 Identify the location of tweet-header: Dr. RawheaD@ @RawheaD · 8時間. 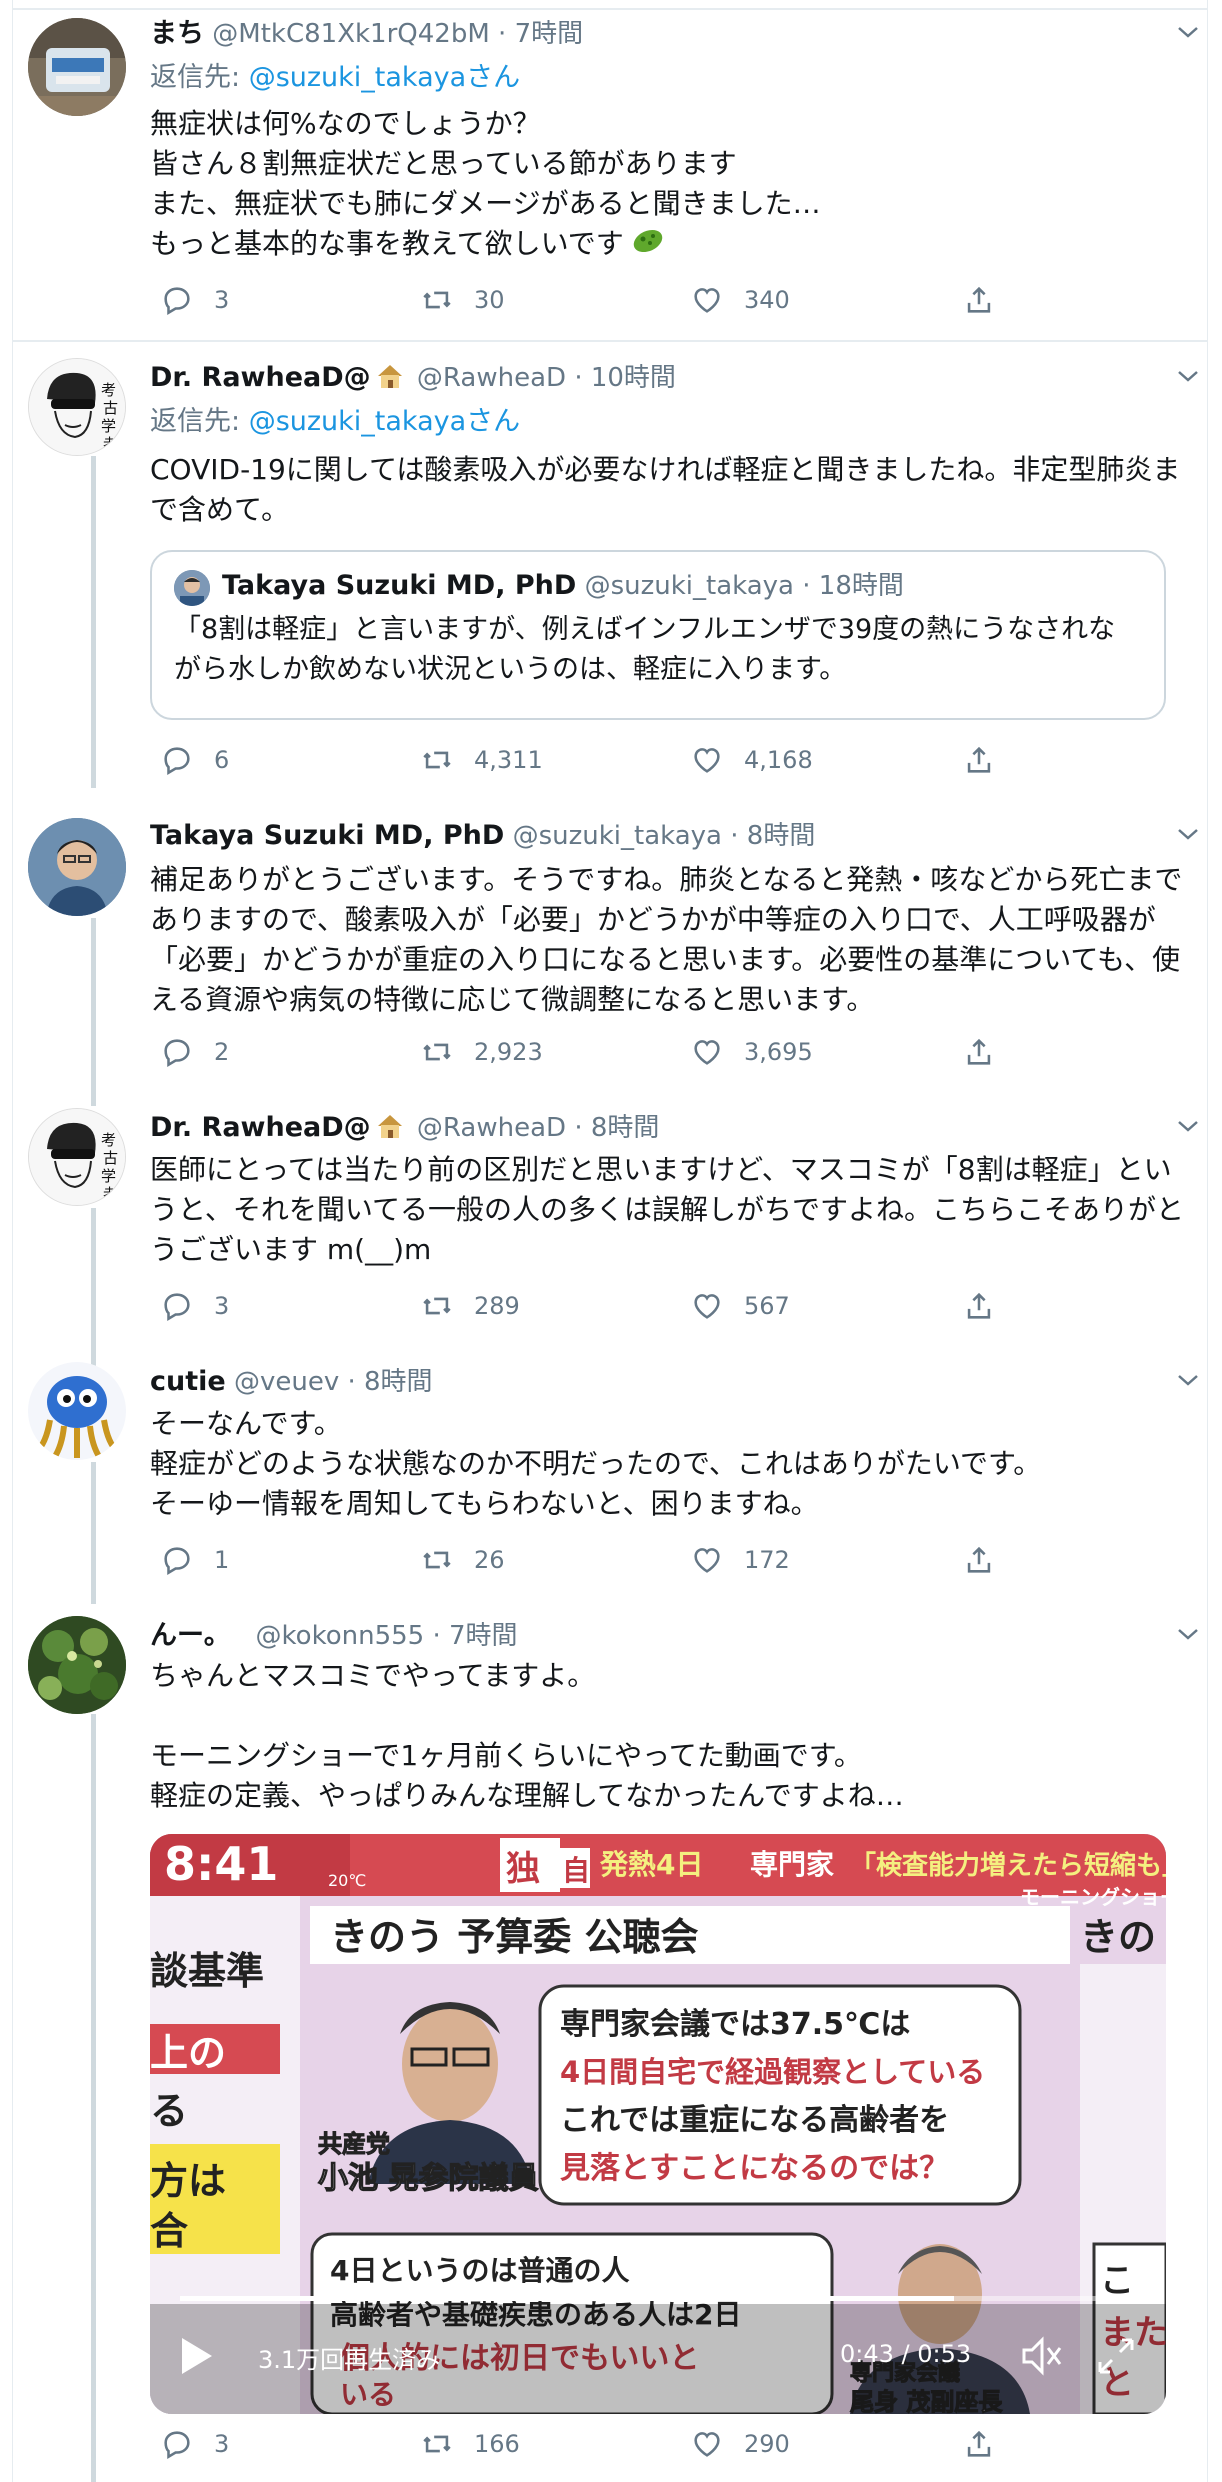
(676, 1128).